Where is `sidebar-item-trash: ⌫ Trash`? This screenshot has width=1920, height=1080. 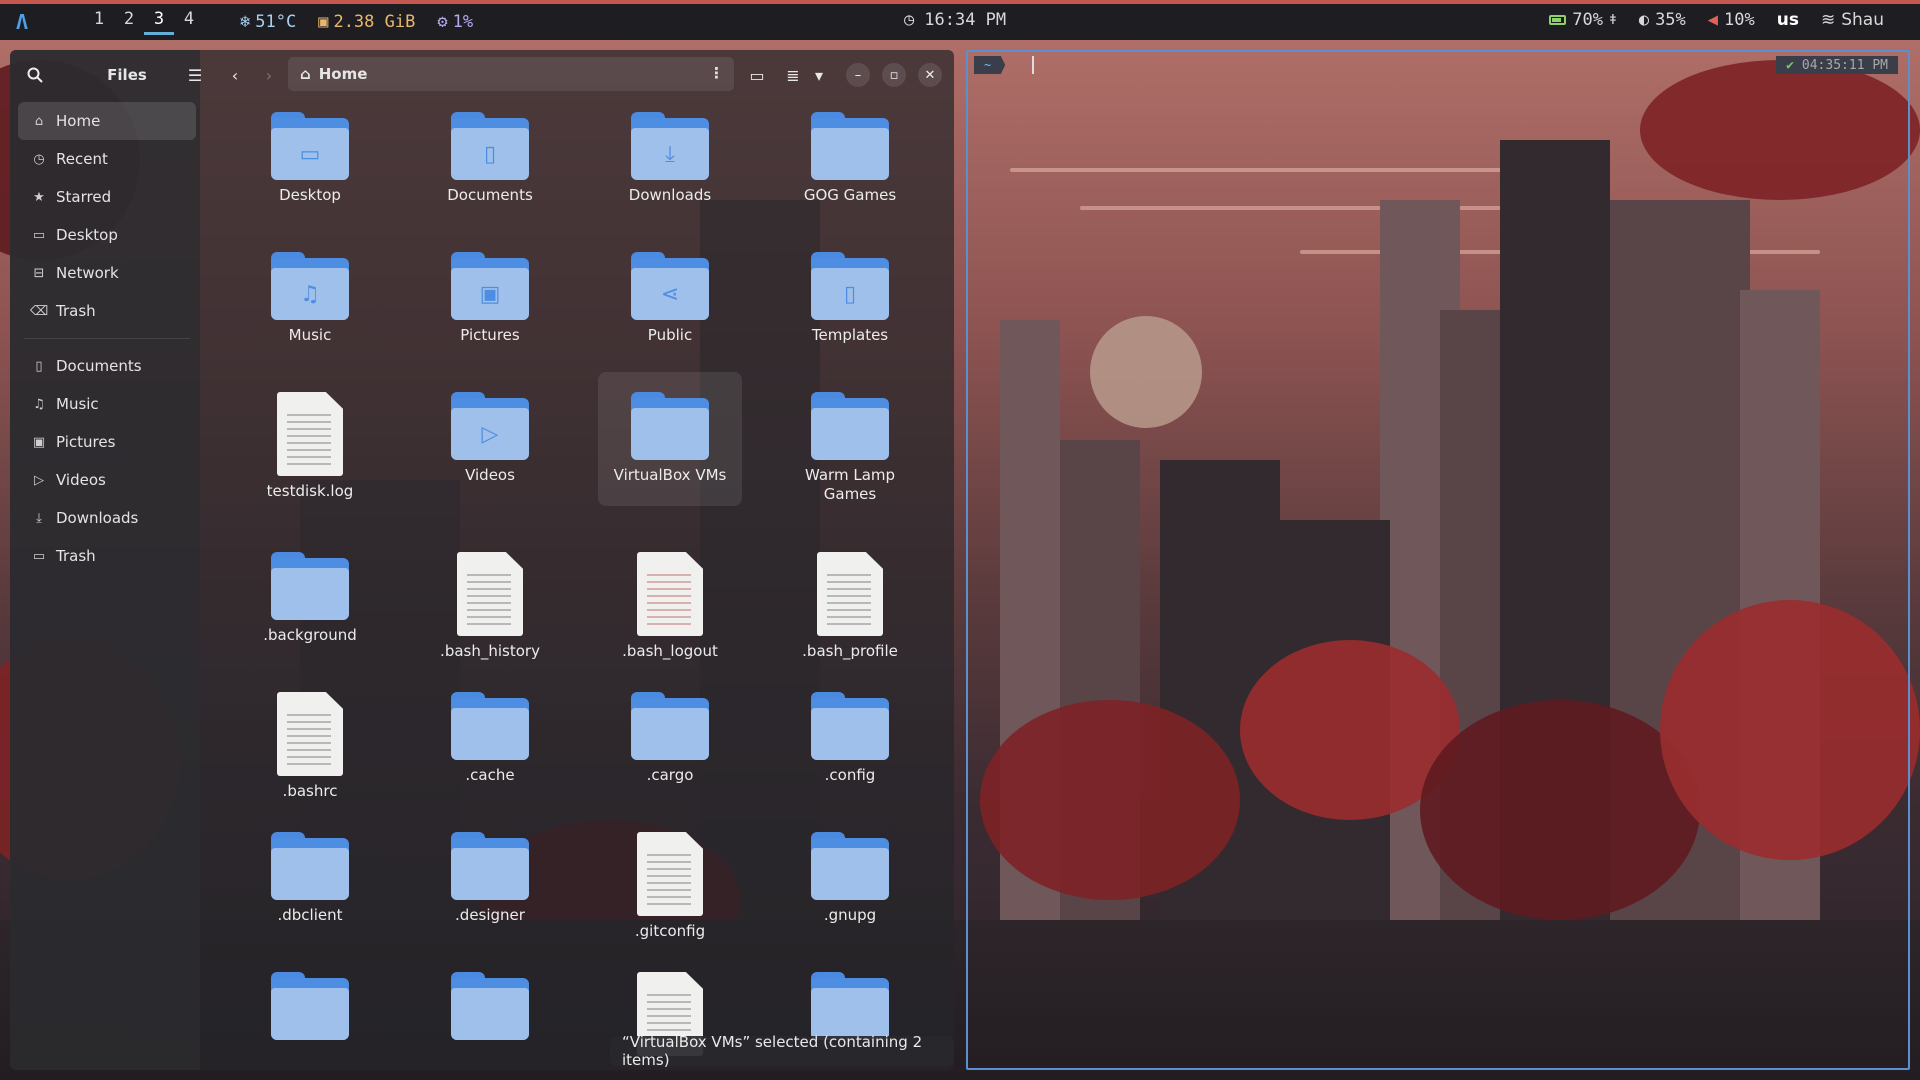 sidebar-item-trash: ⌫ Trash is located at coordinates (107, 311).